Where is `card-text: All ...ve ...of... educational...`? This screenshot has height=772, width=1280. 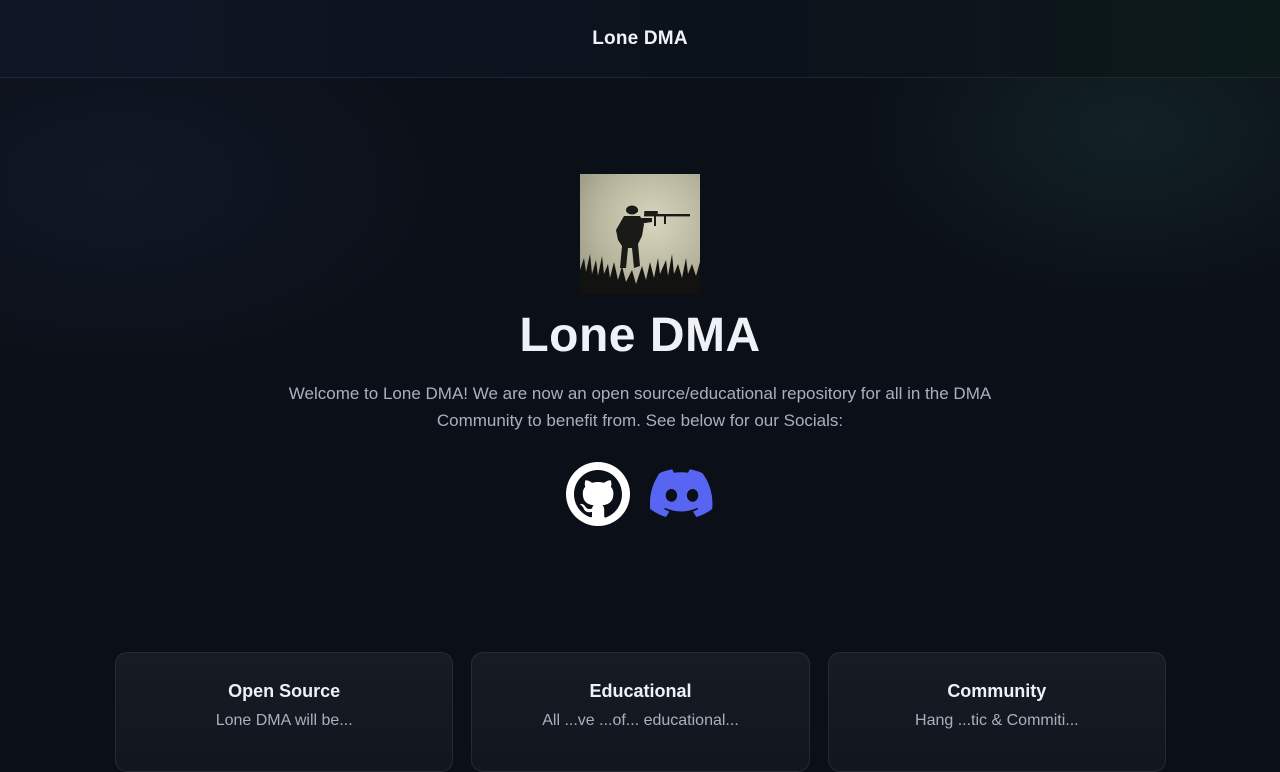 card-text: All ...ve ...of... educational... is located at coordinates (640, 720).